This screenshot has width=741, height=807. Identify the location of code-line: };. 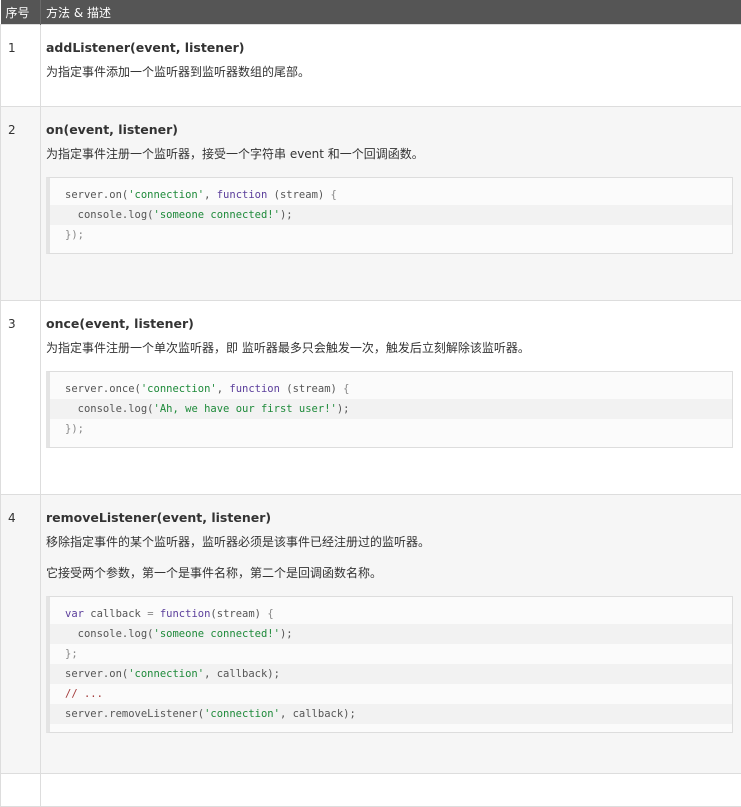
(391, 654).